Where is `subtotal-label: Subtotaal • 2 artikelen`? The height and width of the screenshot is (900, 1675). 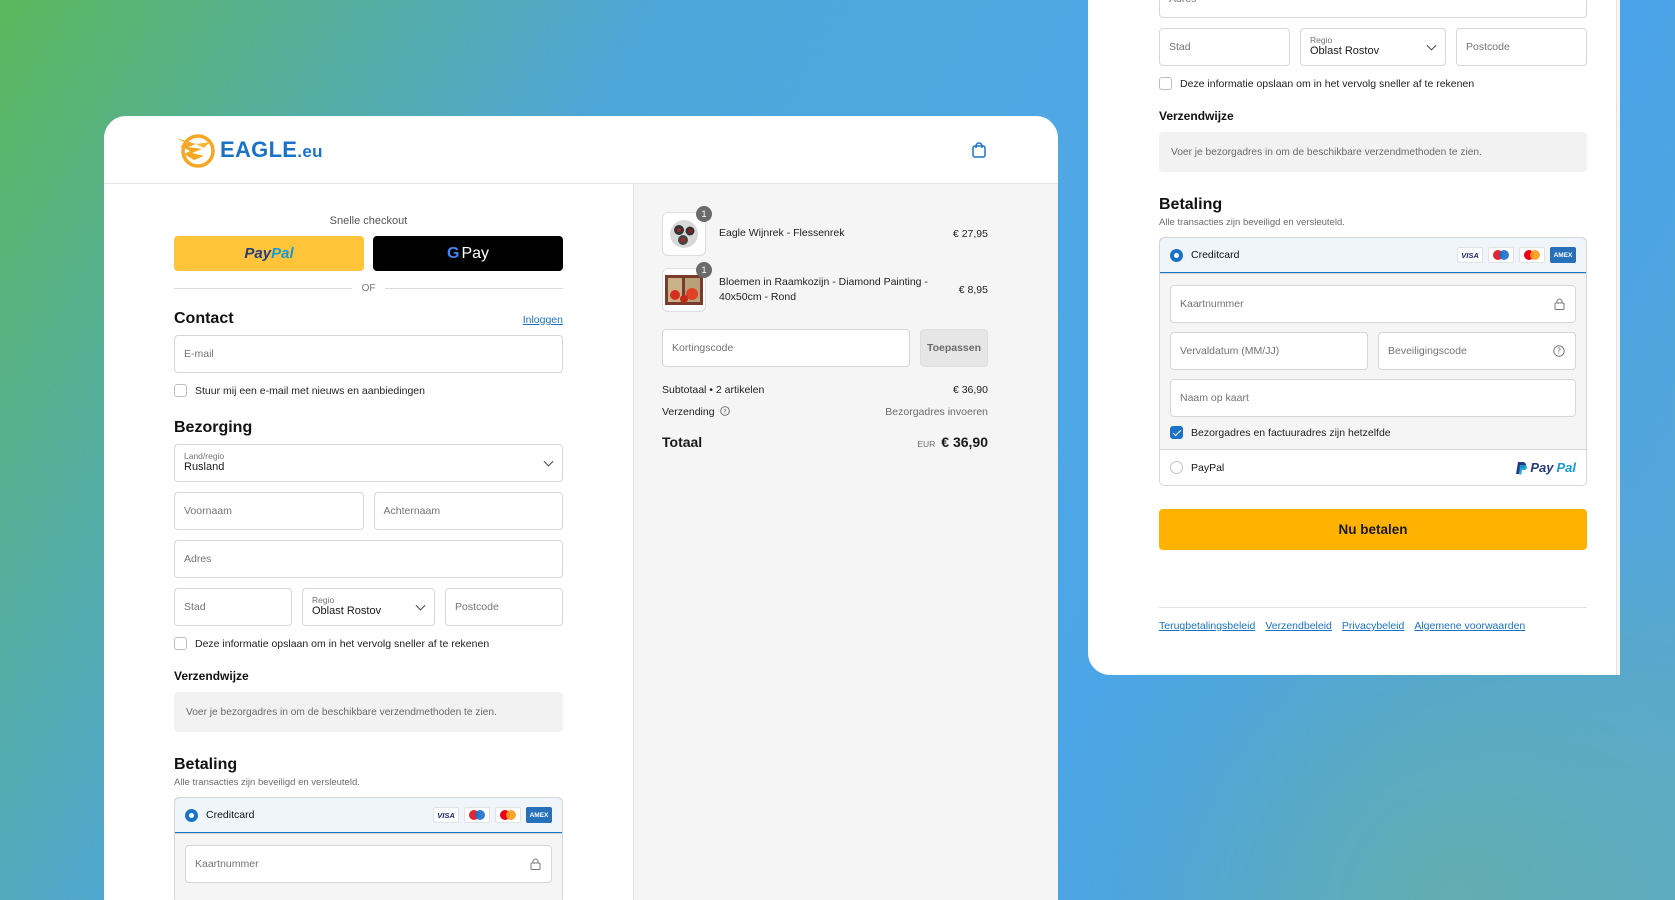 subtotal-label: Subtotaal • 2 artikelen is located at coordinates (713, 390).